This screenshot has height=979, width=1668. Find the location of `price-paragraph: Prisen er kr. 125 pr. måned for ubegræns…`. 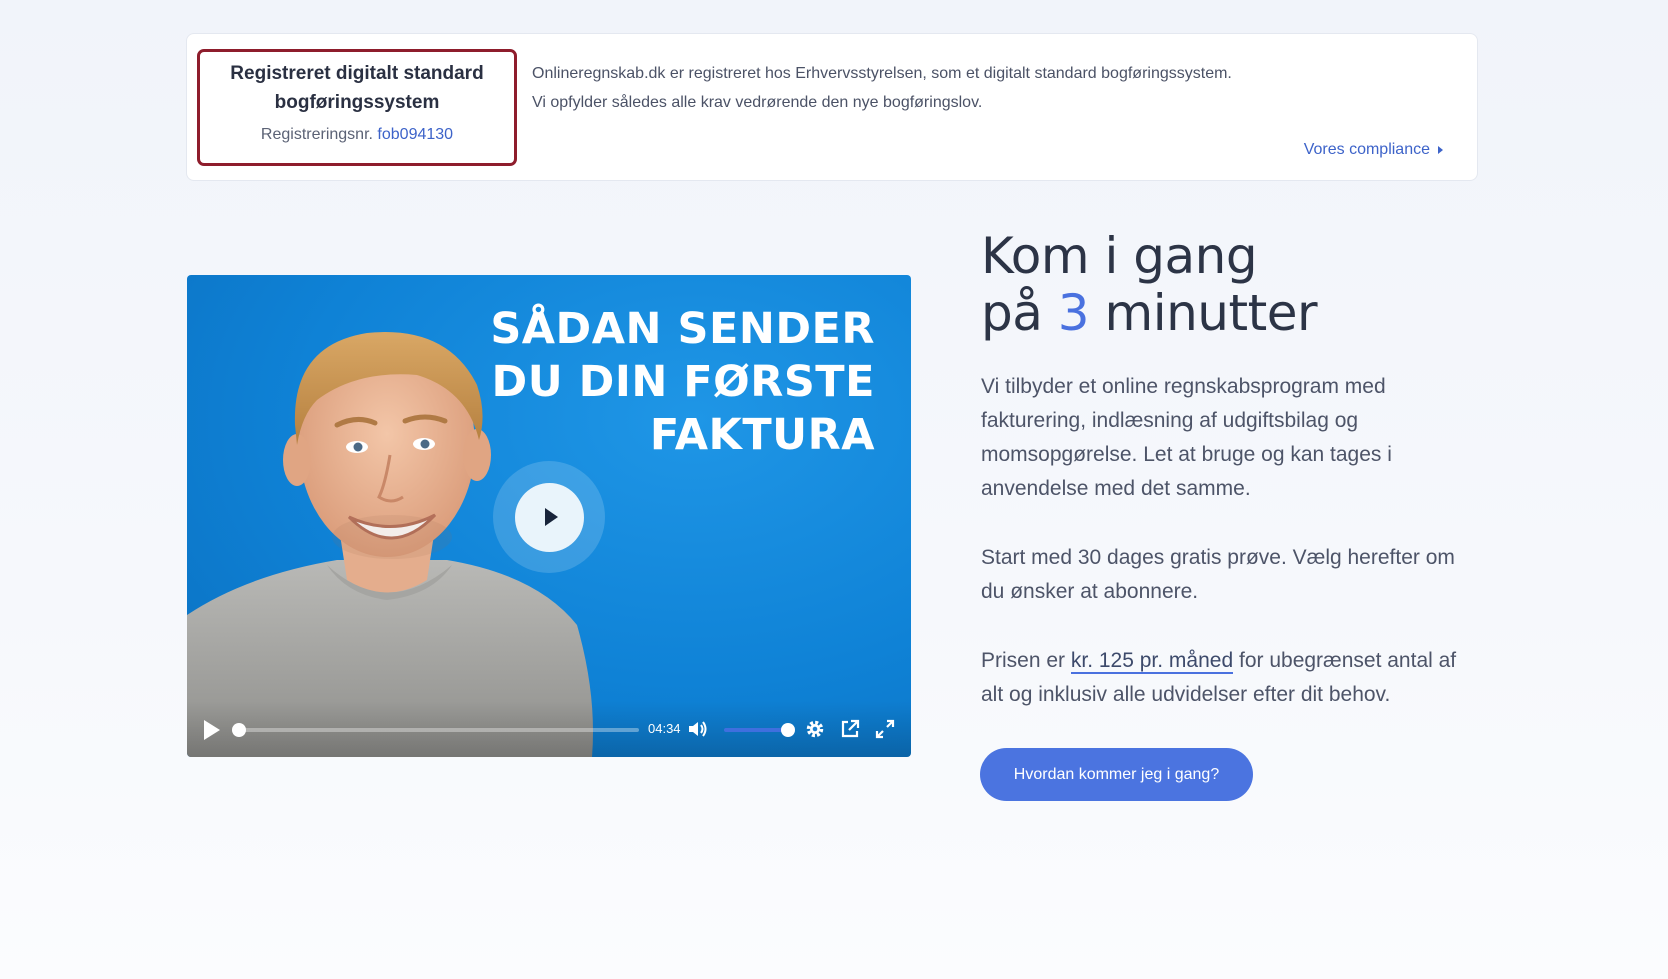

price-paragraph: Prisen er kr. 125 pr. måned for ubegræns… is located at coordinates (1231, 678).